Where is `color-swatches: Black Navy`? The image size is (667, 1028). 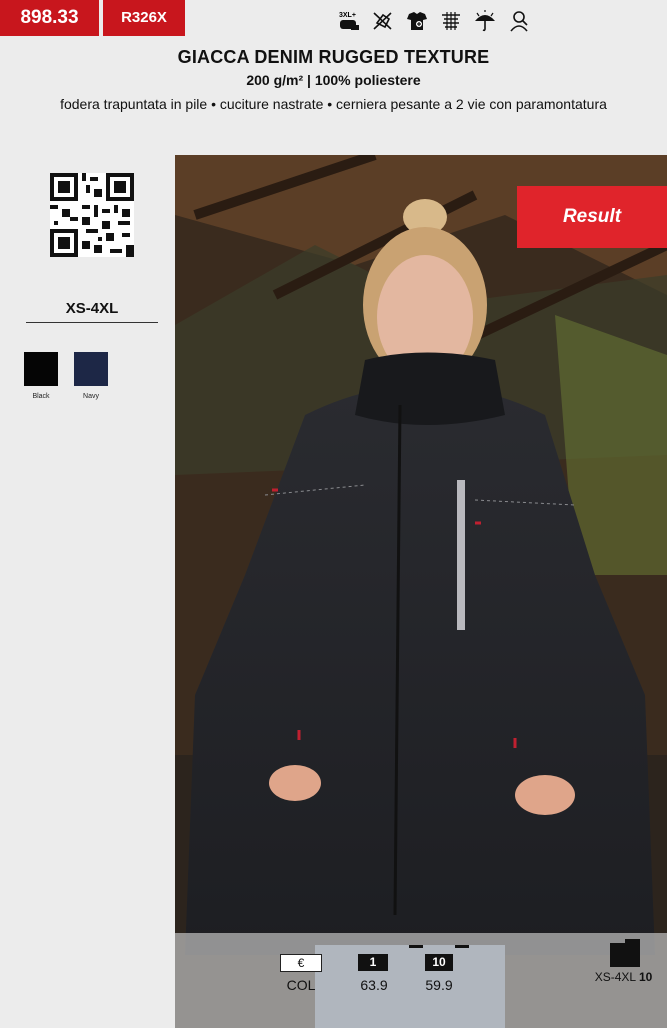
color-swatches: Black Navy is located at coordinates (66, 376).